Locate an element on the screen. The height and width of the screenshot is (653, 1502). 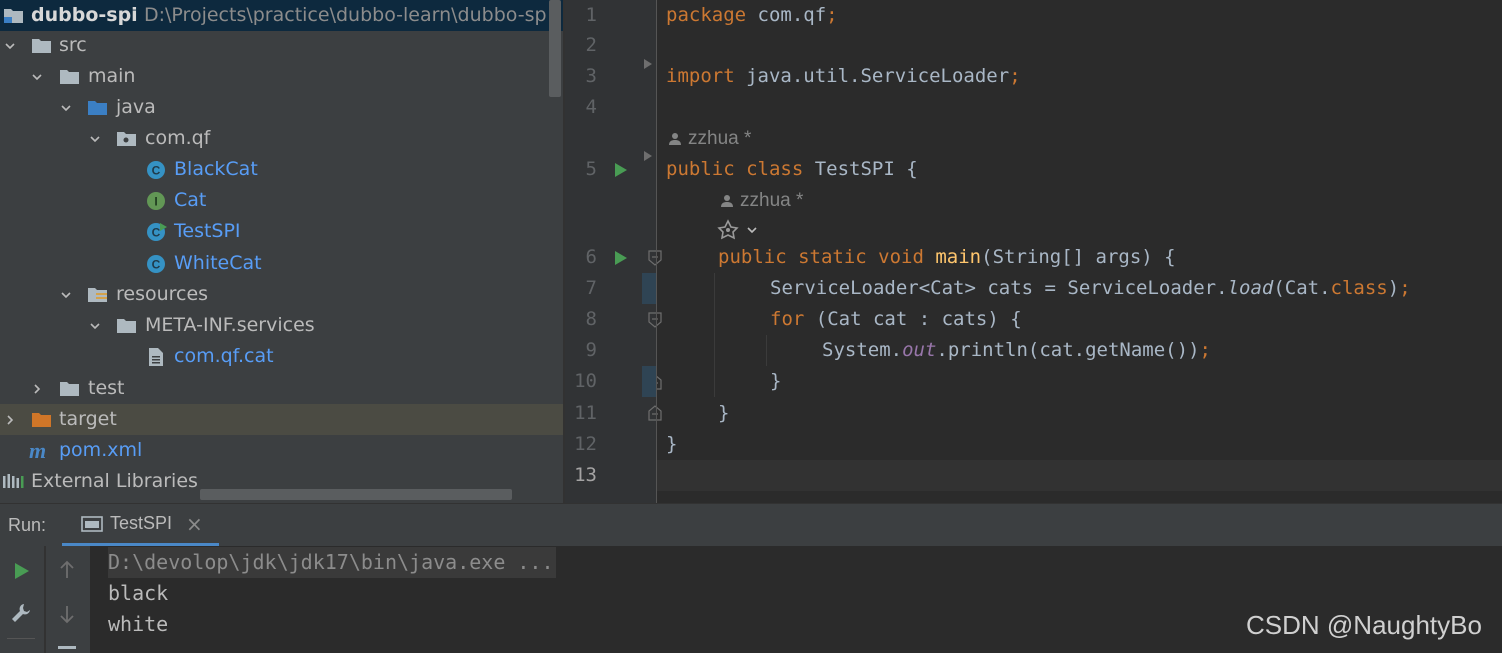
run-main-icon is located at coordinates (621, 258).